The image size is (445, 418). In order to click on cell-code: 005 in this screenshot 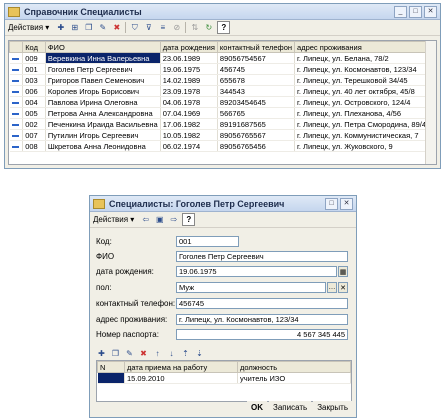, I will do `click(34, 113)`.